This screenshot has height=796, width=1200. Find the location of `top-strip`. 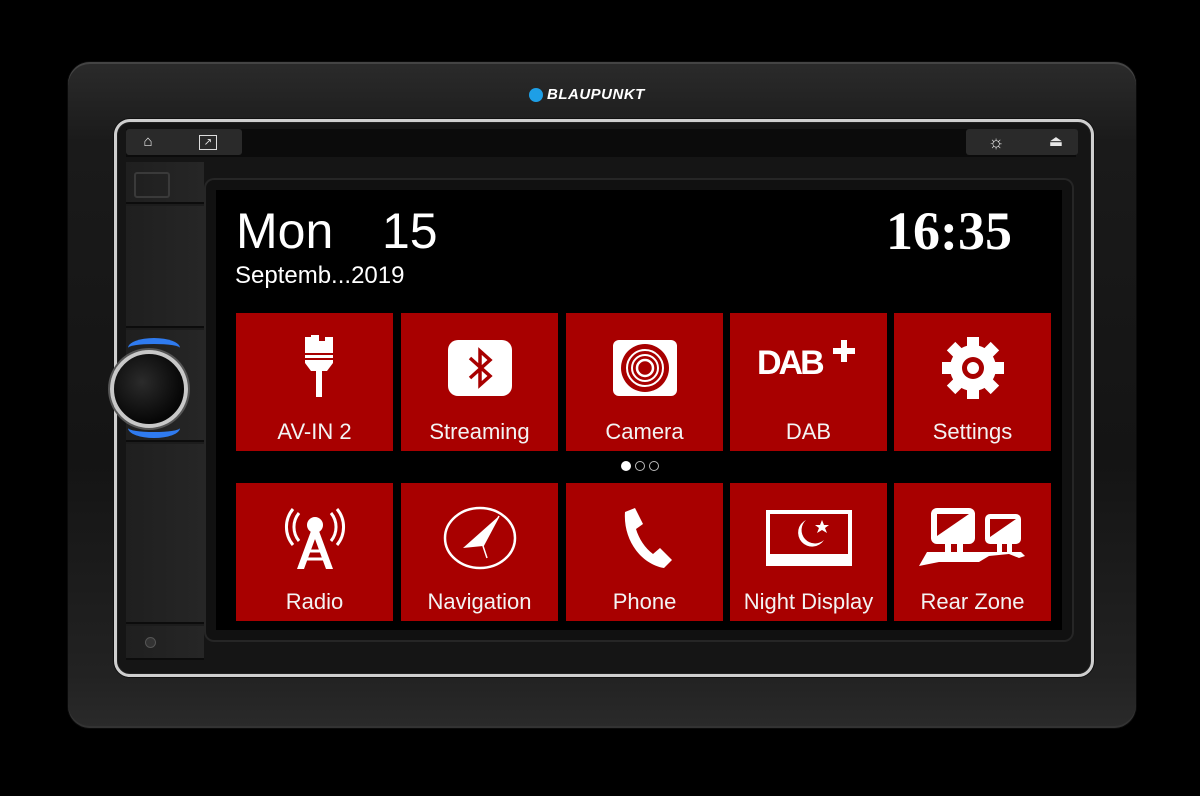

top-strip is located at coordinates (601, 143).